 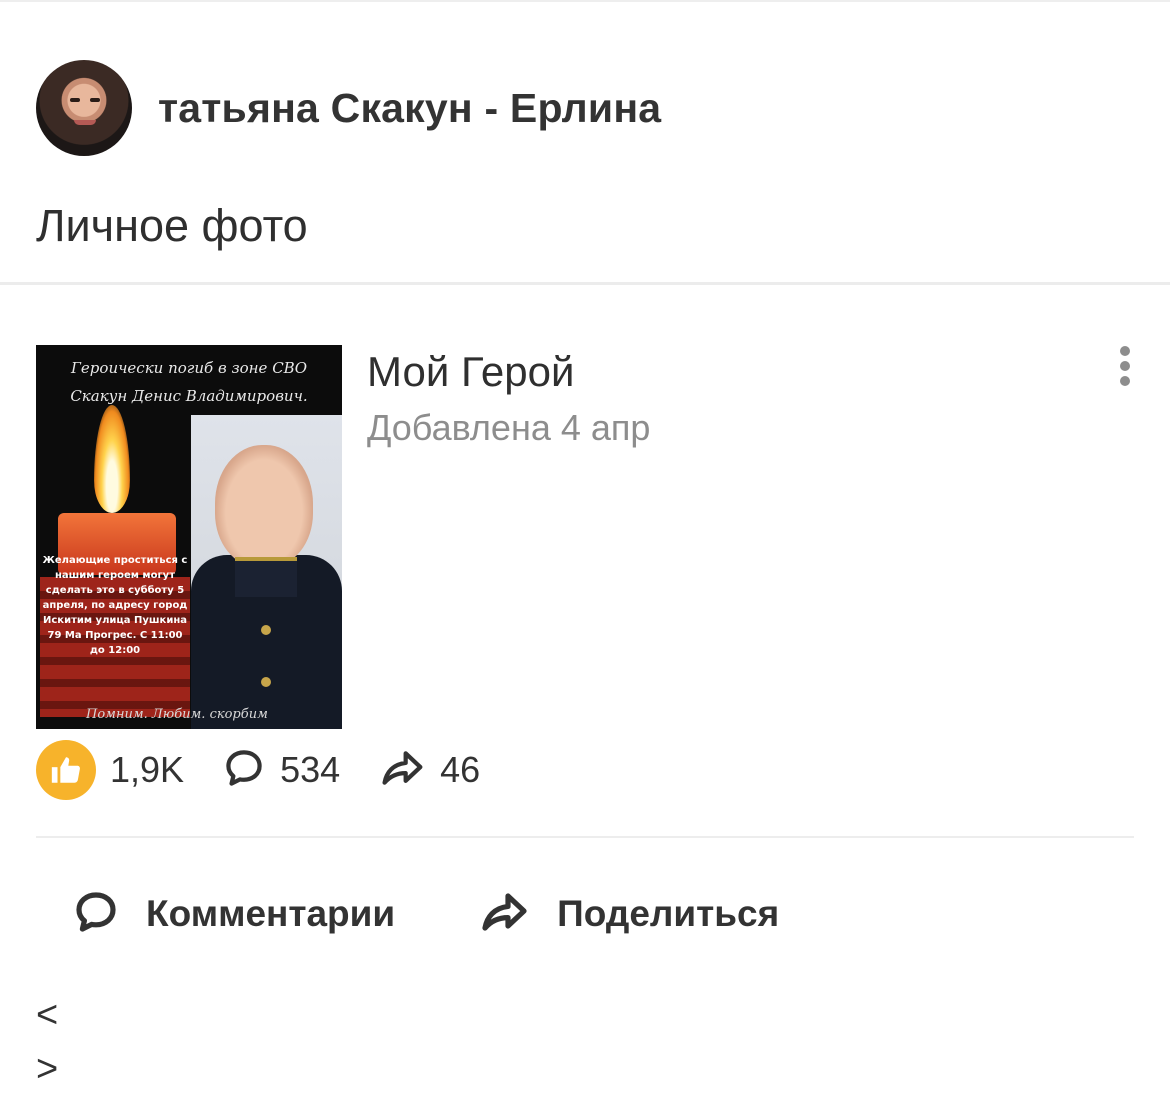 What do you see at coordinates (429, 770) in the screenshot?
I see `shares-stat: 46` at bounding box center [429, 770].